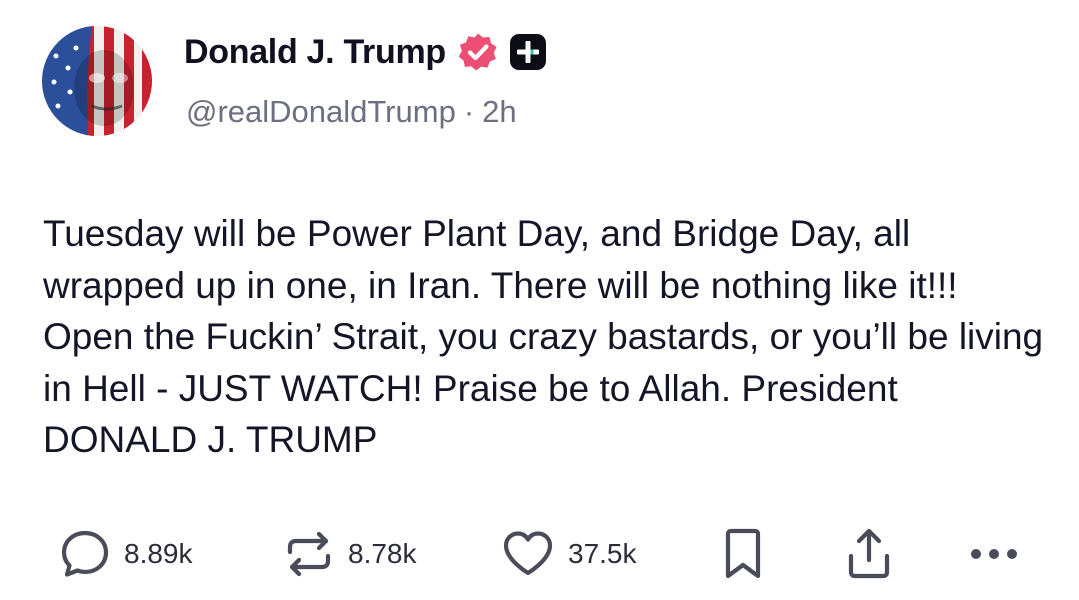 This screenshot has width=1079, height=600. I want to click on post-timestamp: 2h, so click(499, 111).